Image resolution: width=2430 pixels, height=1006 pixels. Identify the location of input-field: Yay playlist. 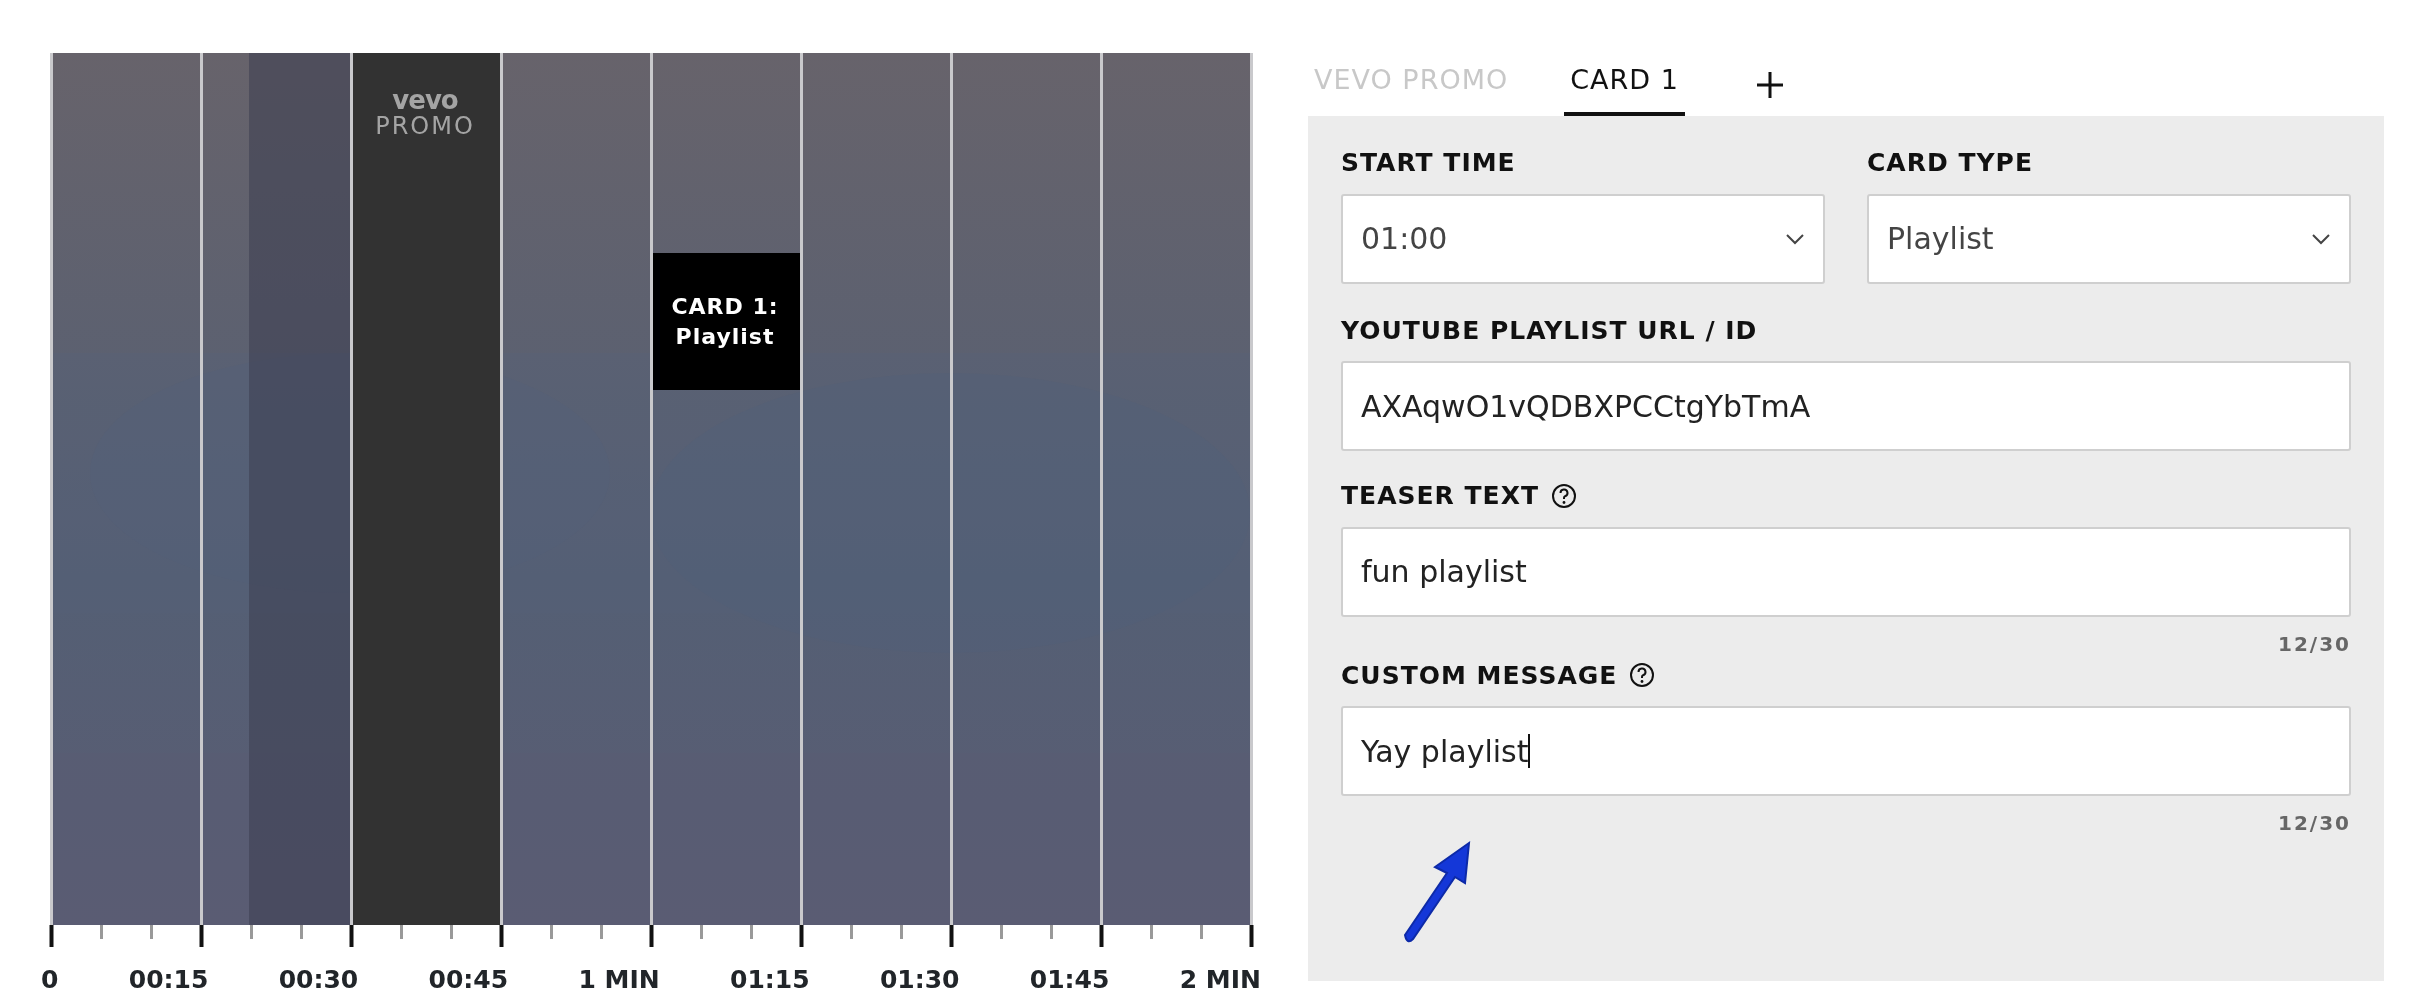
(1846, 751).